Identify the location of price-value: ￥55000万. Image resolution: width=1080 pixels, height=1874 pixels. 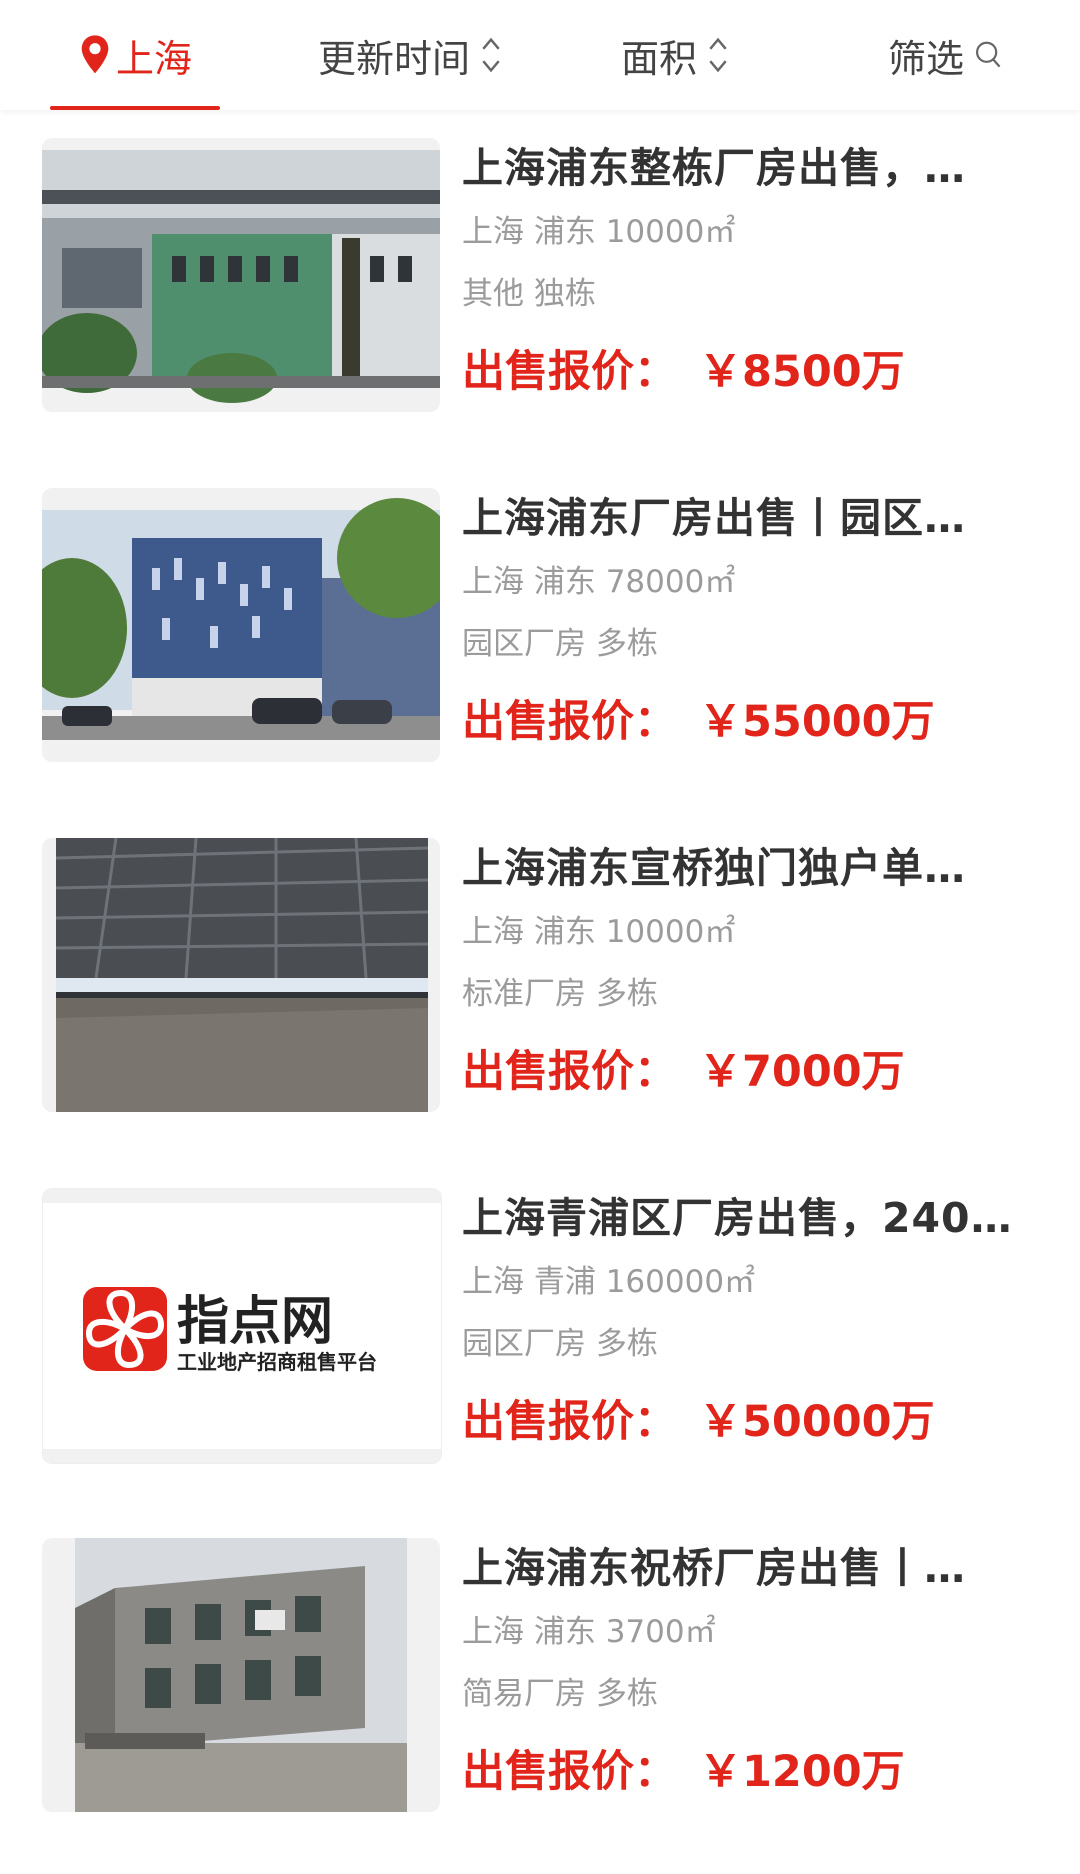
(817, 722).